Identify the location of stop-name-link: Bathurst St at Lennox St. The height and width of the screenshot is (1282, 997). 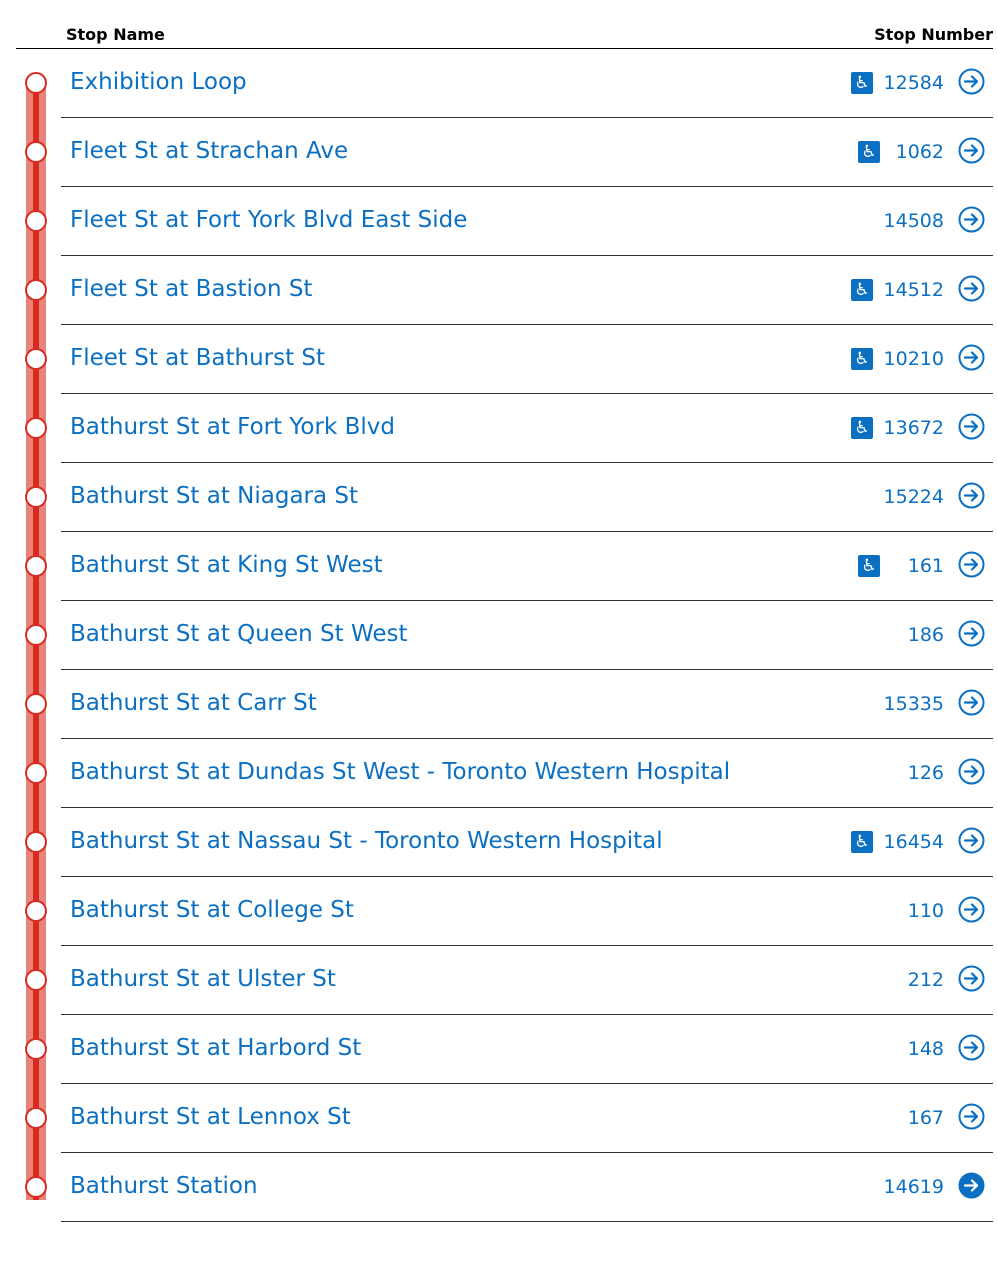
(210, 1117).